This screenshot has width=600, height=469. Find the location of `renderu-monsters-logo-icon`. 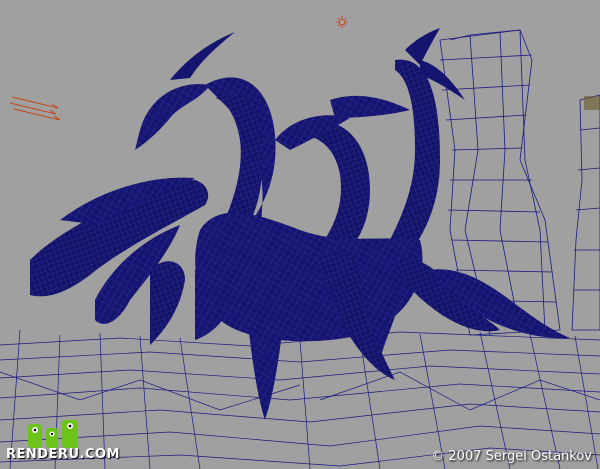

renderu-monsters-logo-icon is located at coordinates (53, 434).